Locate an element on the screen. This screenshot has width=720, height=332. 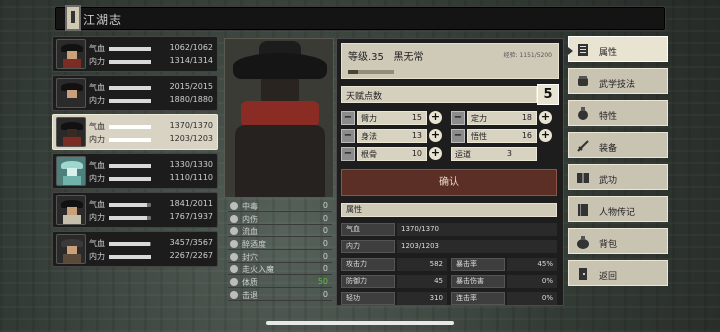
hp-value: 1370/1370 is located at coordinates (191, 125).